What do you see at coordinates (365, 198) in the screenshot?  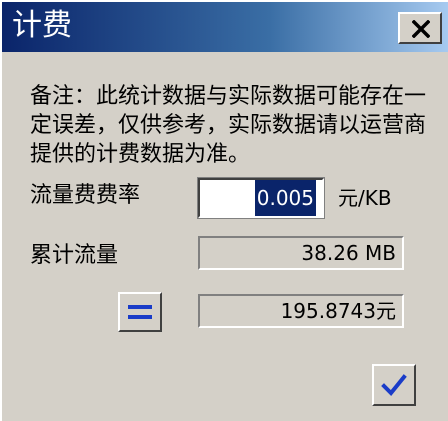 I see `rate-unit: 元/KB` at bounding box center [365, 198].